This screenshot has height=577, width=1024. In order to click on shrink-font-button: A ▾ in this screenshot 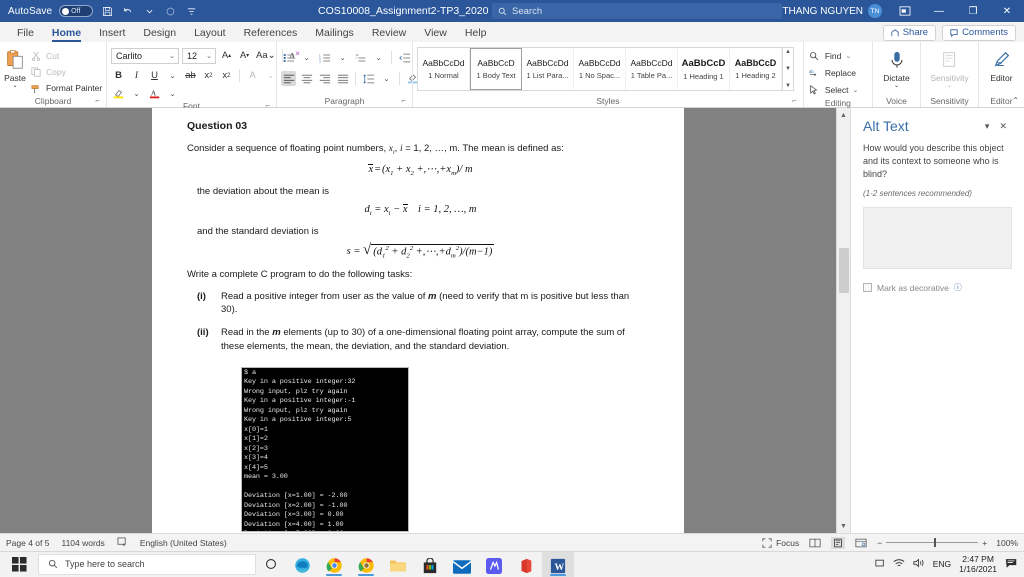, I will do `click(244, 55)`.